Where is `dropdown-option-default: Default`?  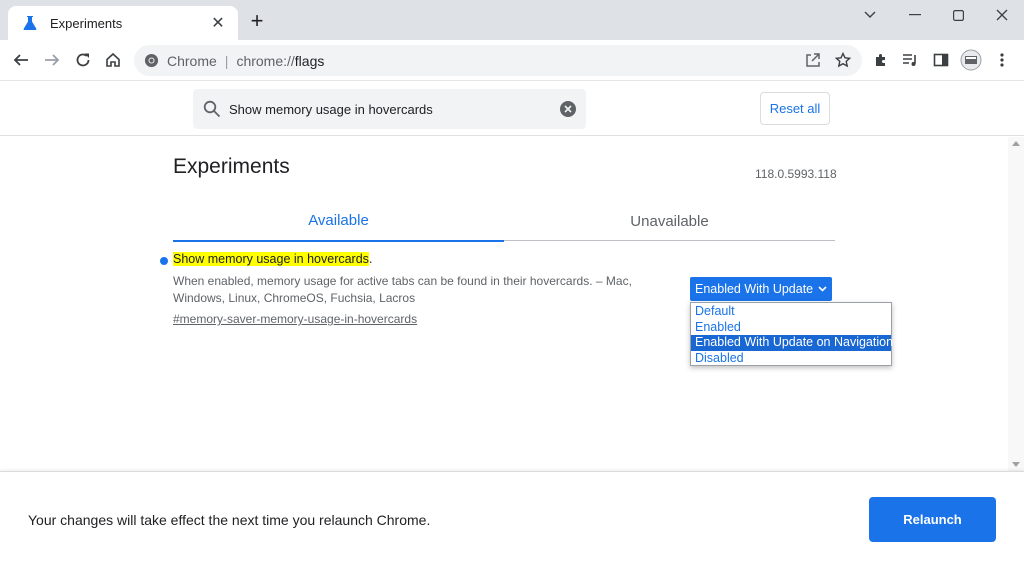 dropdown-option-default: Default is located at coordinates (791, 312).